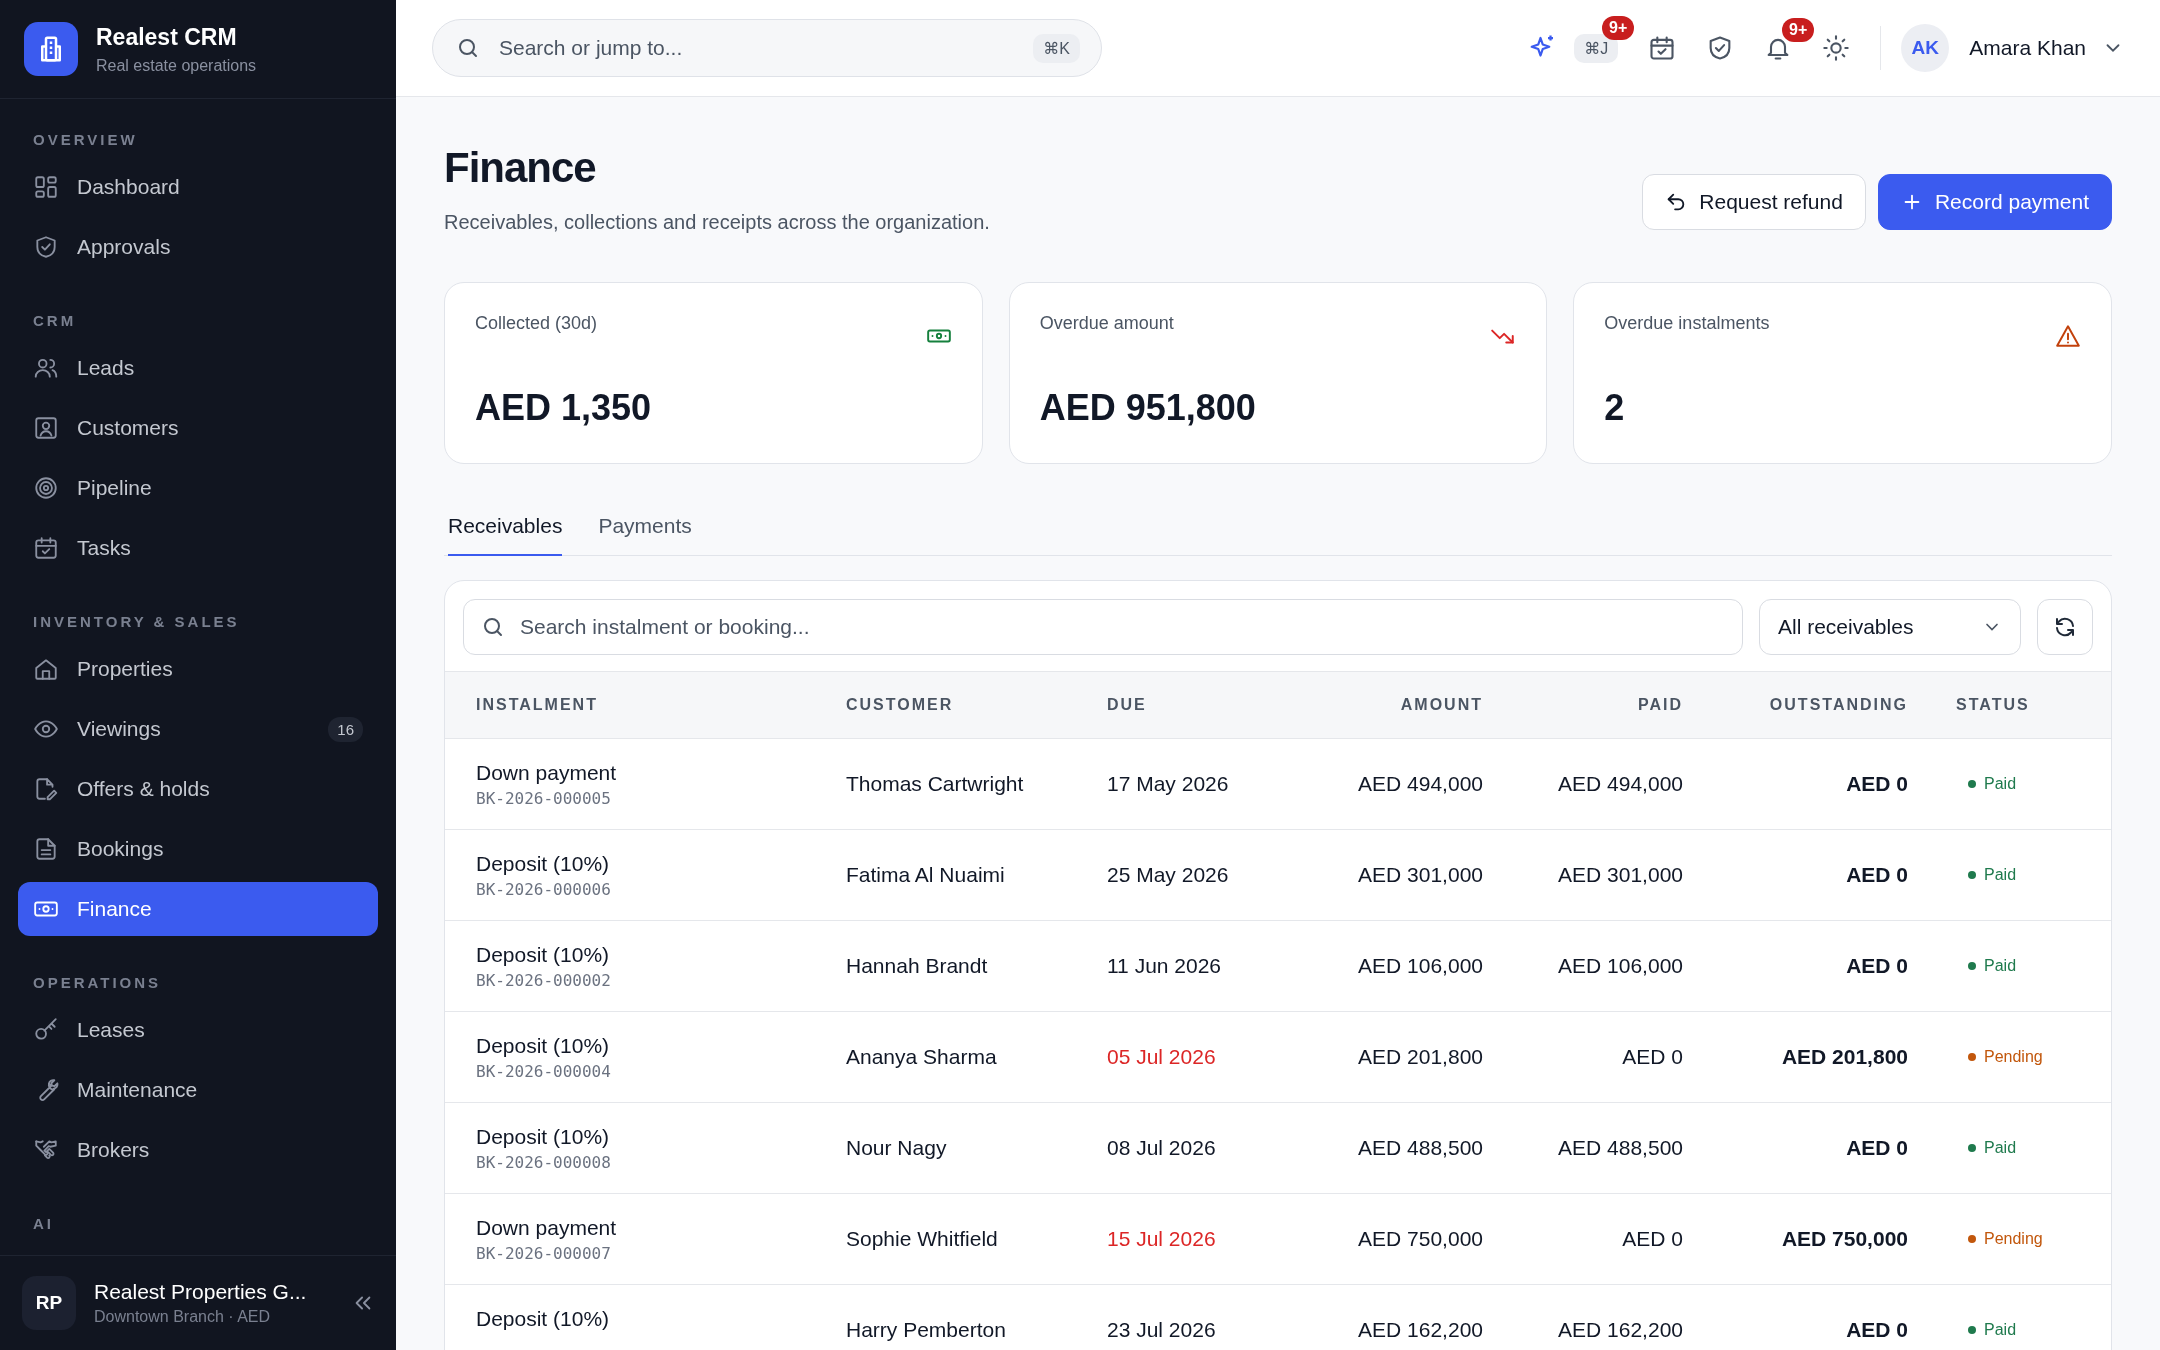  Describe the element at coordinates (198, 849) in the screenshot. I see `nav-item: Bookings` at that location.